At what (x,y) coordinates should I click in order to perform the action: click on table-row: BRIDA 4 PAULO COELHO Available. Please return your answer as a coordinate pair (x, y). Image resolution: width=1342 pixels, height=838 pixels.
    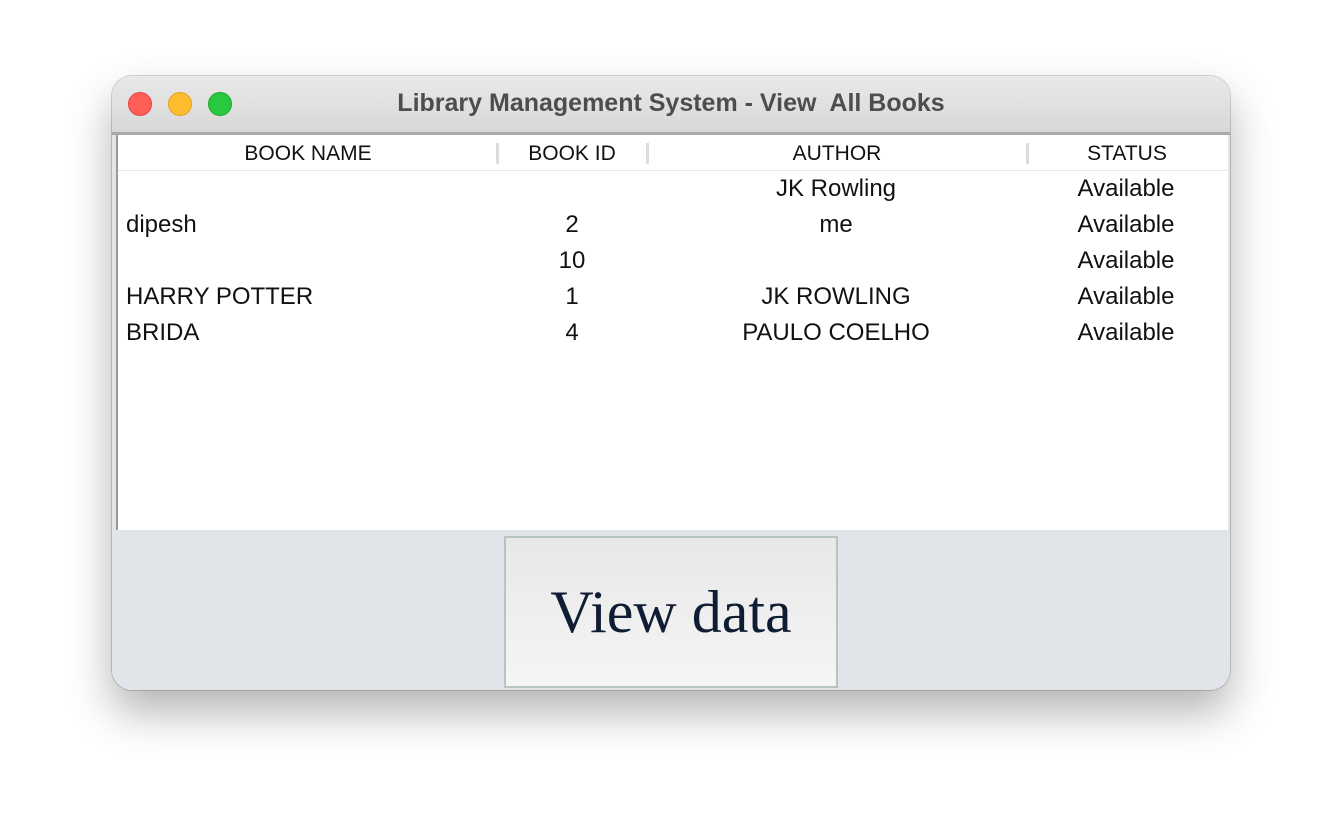
    Looking at the image, I should click on (673, 333).